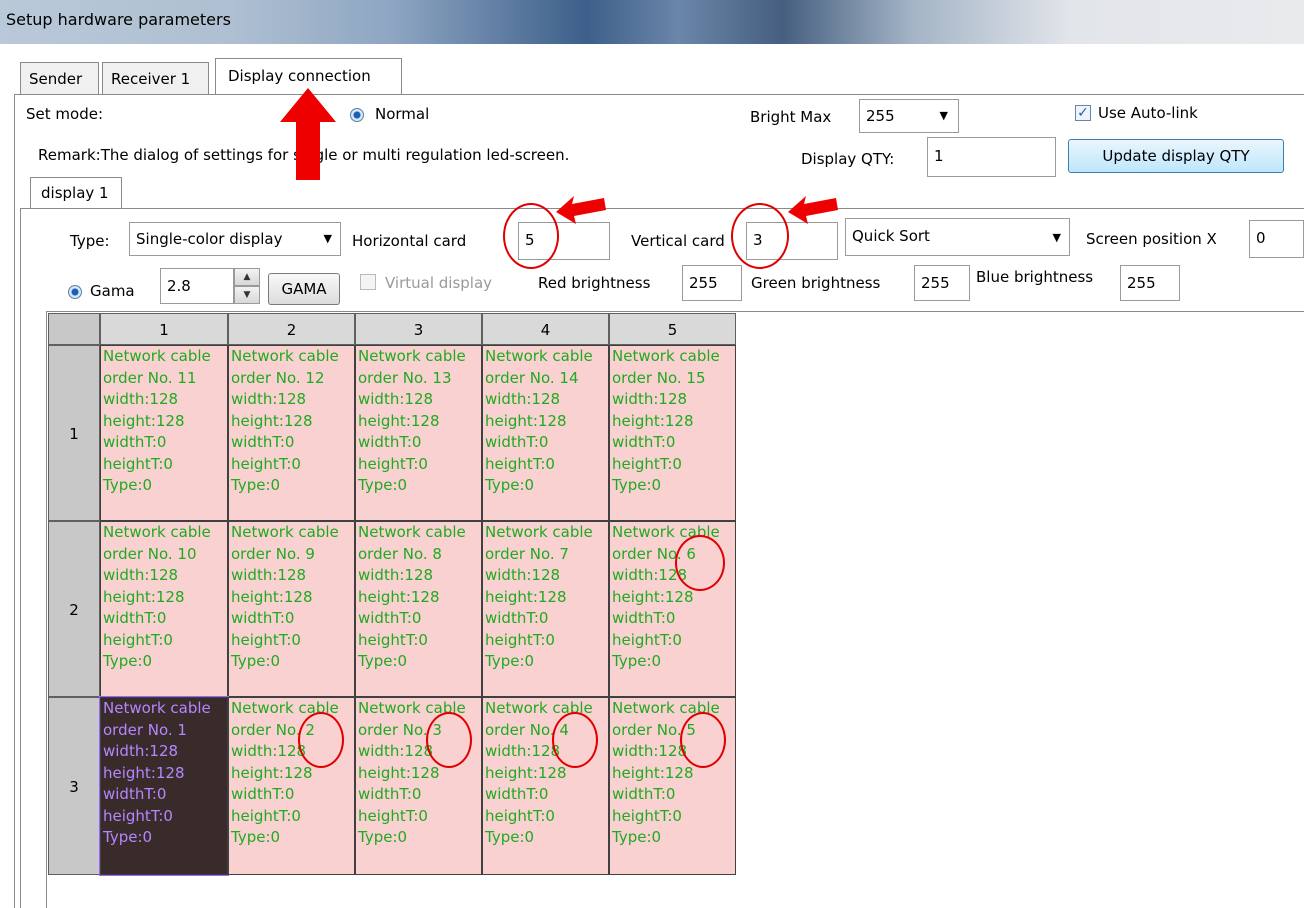 Image resolution: width=1304 pixels, height=908 pixels. What do you see at coordinates (957, 237) in the screenshot?
I see `sort-select: Quick Sort ▼` at bounding box center [957, 237].